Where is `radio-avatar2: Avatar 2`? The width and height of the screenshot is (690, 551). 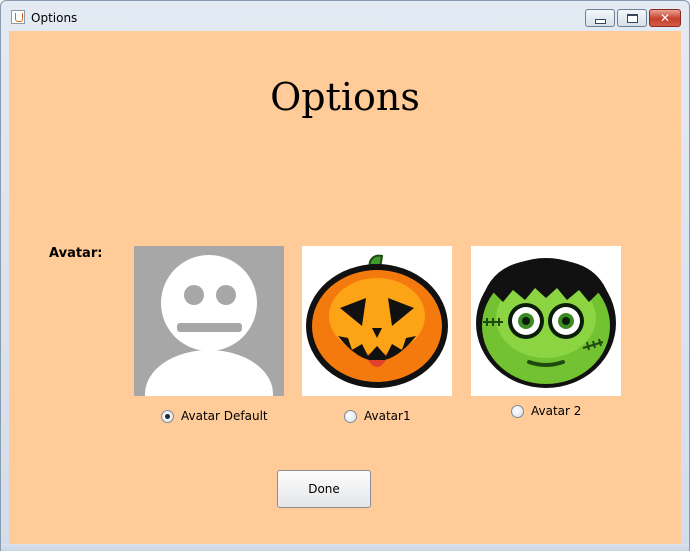
radio-avatar2: Avatar 2 is located at coordinates (546, 411).